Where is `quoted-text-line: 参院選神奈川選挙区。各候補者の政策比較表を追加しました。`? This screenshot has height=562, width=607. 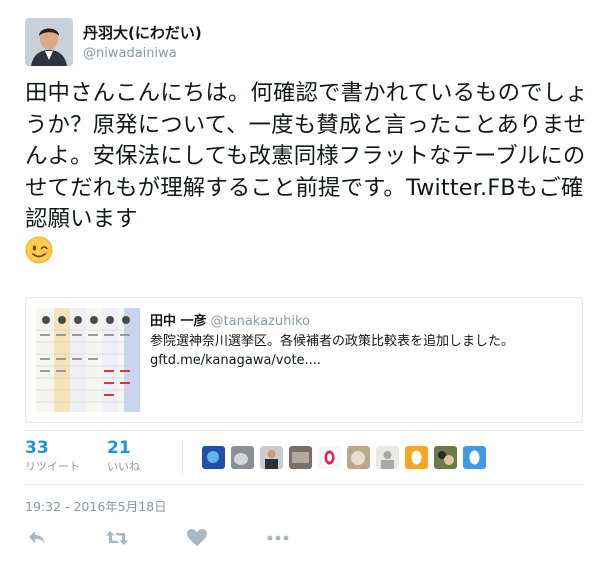 quoted-text-line: 参院選神奈川選挙区。各候補者の政策比較表を追加しました。 is located at coordinates (332, 341).